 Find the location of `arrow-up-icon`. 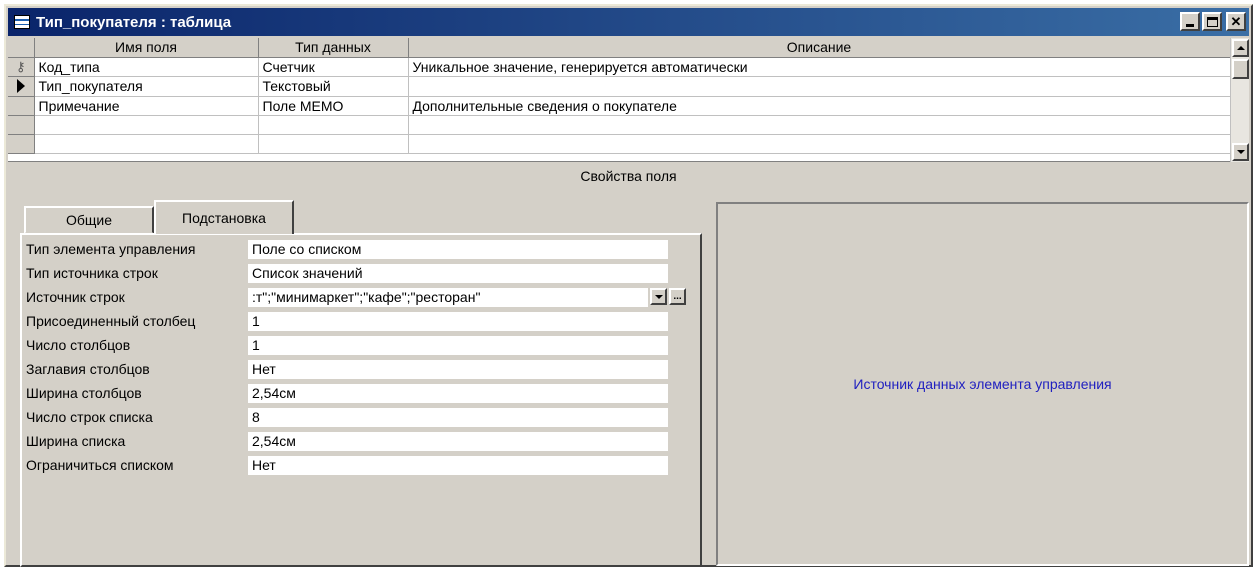

arrow-up-icon is located at coordinates (1240, 48).